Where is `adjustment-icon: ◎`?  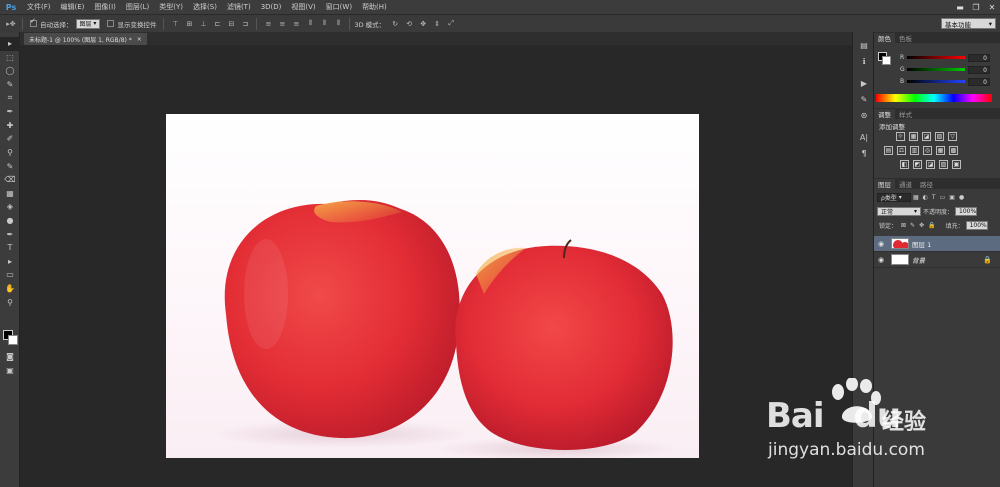 adjustment-icon: ◎ is located at coordinates (927, 150).